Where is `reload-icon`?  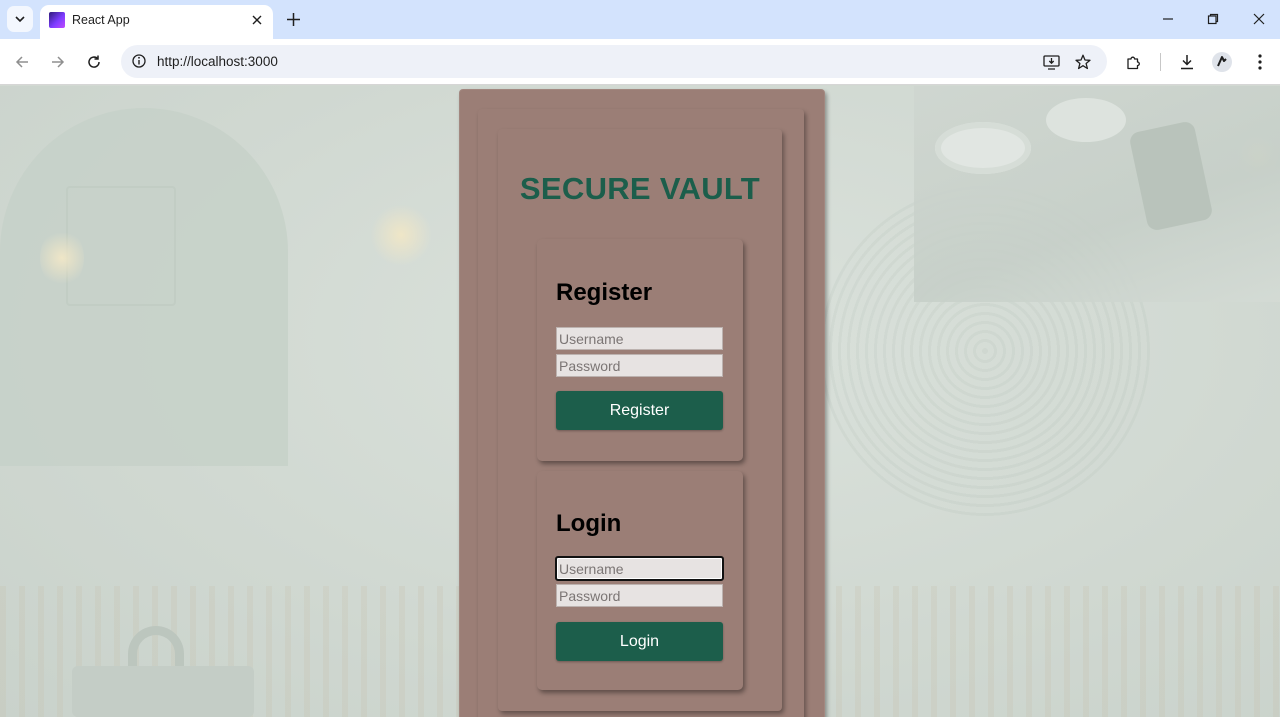
reload-icon is located at coordinates (94, 62).